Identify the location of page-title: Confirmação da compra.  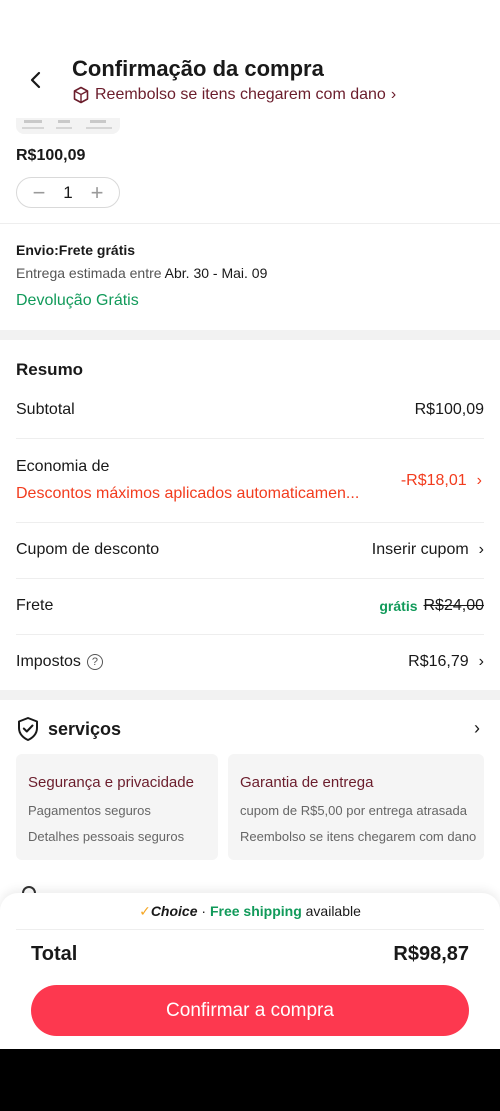
(198, 68).